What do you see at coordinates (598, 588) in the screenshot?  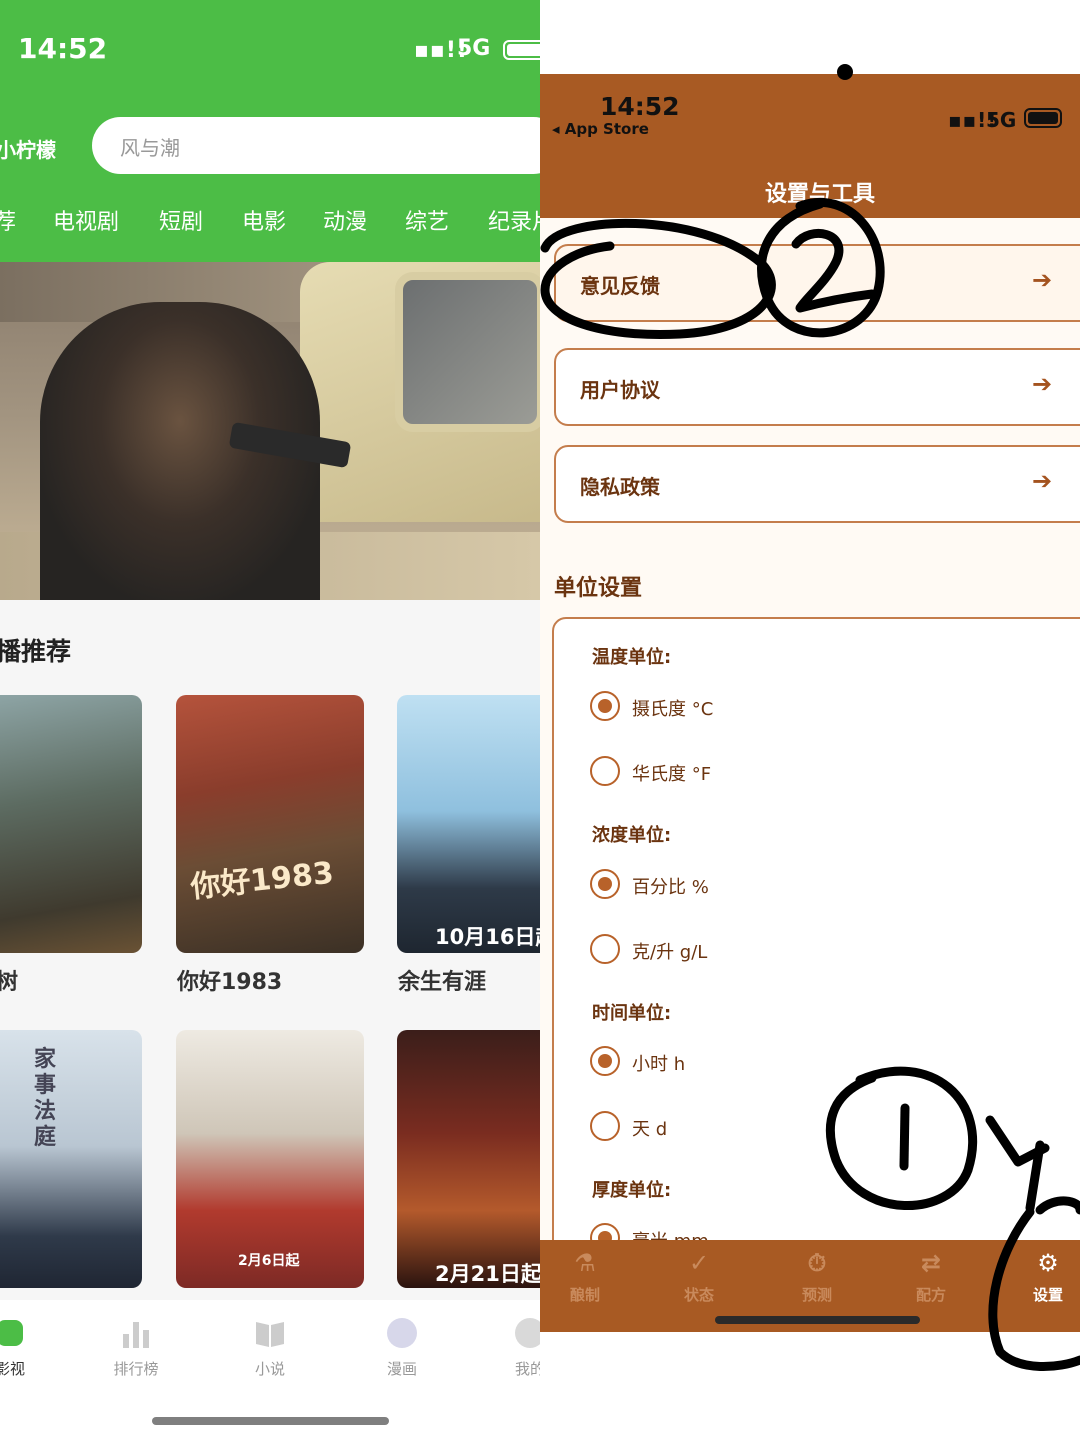 I see `unit-settings-heading: 单位设置` at bounding box center [598, 588].